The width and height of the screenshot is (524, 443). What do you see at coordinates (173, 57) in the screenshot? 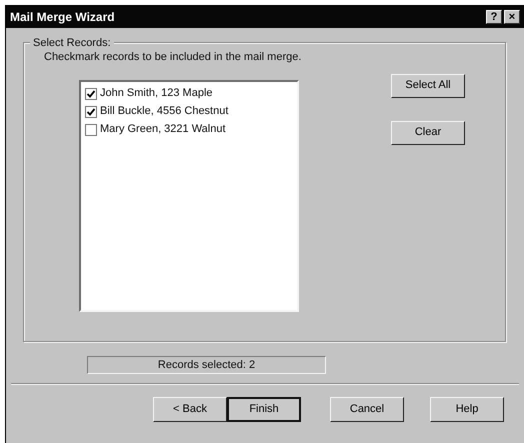
I see `instruction-text: Checkmark records to be included in the mail merge.` at bounding box center [173, 57].